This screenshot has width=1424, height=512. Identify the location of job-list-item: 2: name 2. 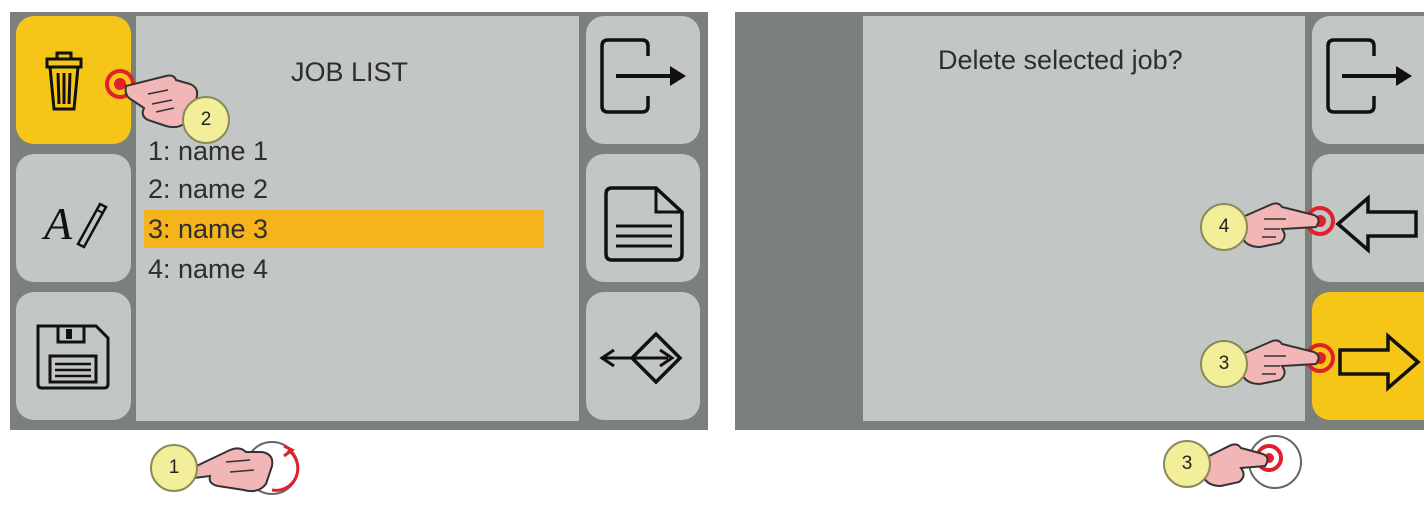
(344, 189).